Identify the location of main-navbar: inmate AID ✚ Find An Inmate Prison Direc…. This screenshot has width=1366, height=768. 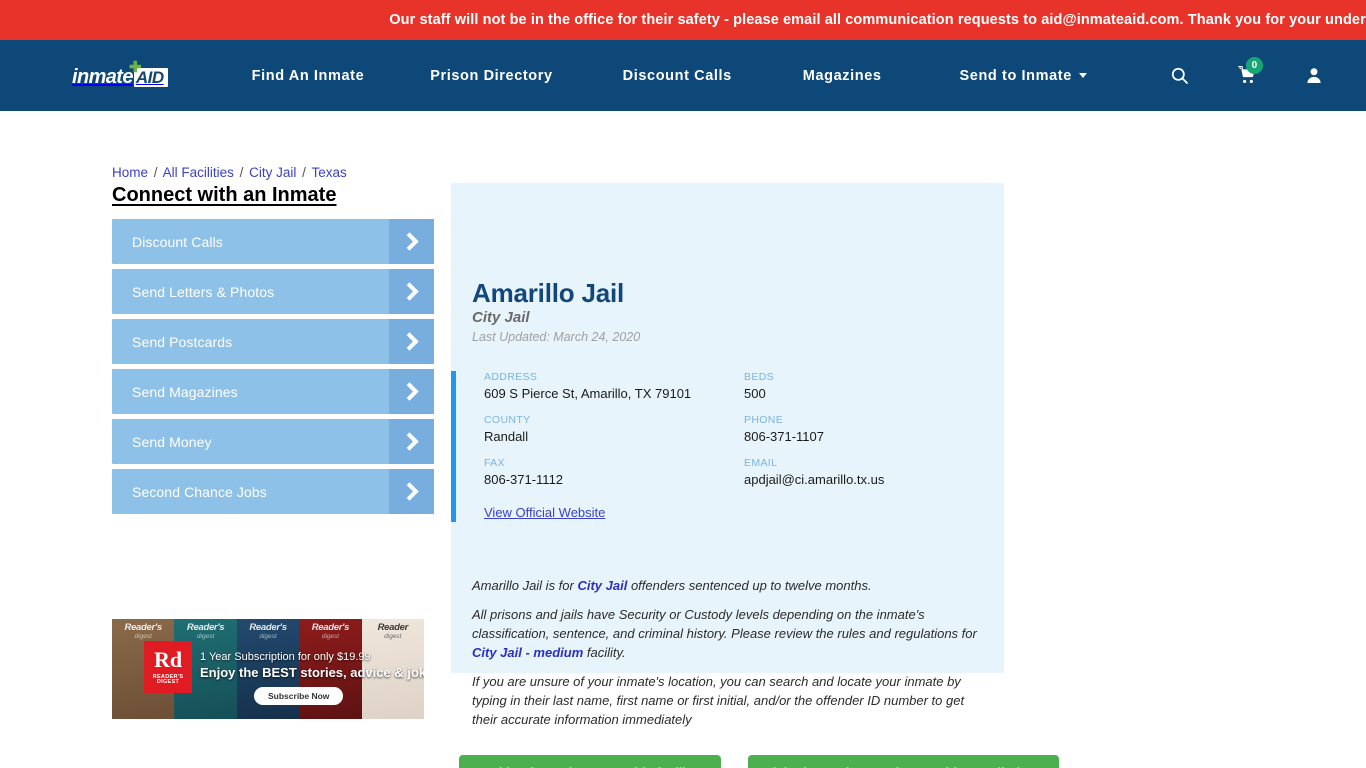
(683, 75).